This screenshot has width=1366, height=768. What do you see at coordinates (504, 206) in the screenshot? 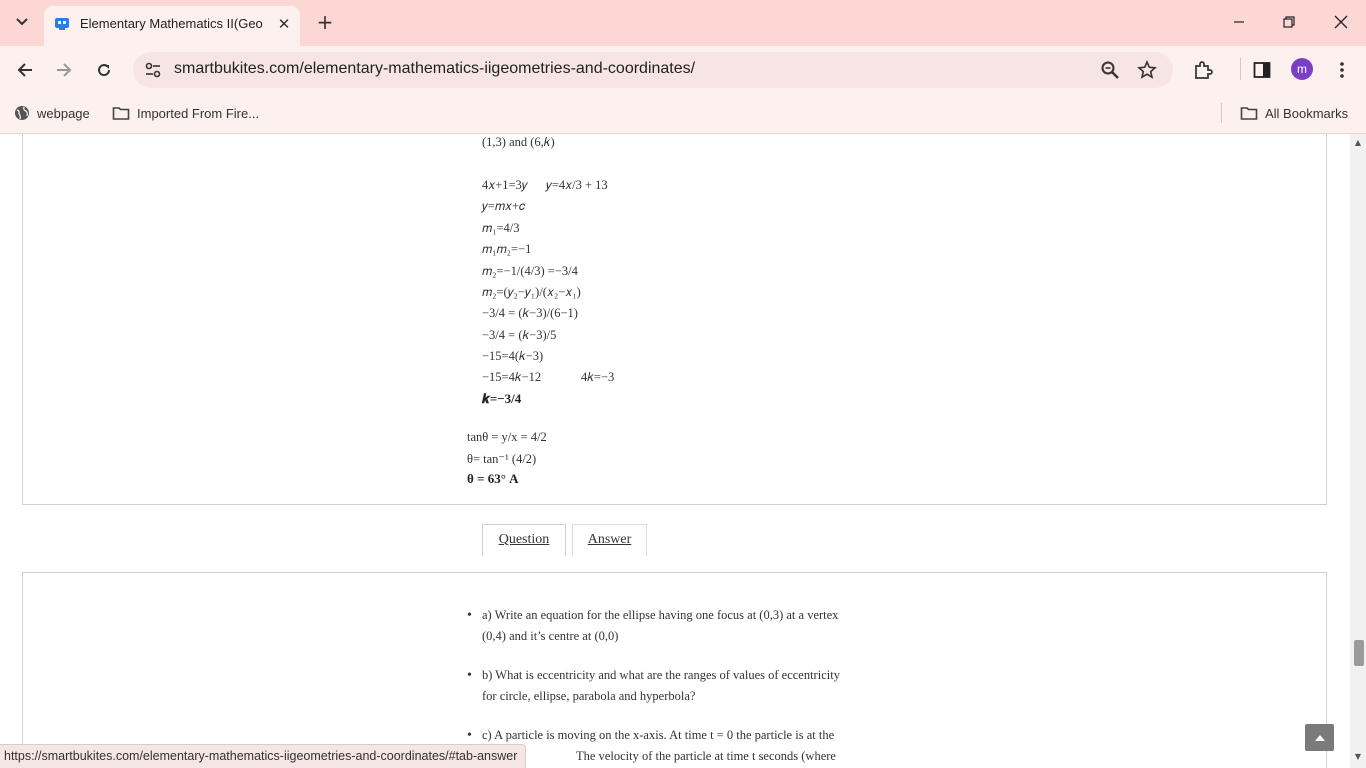
I see `answer-line: 𝑦=𝑚𝑥+𝑐` at bounding box center [504, 206].